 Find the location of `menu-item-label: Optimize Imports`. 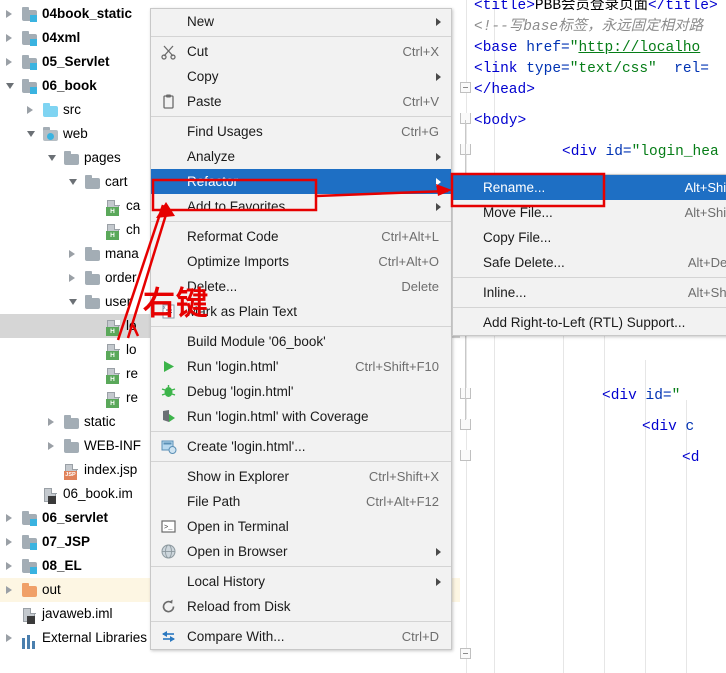

menu-item-label: Optimize Imports is located at coordinates (238, 261).